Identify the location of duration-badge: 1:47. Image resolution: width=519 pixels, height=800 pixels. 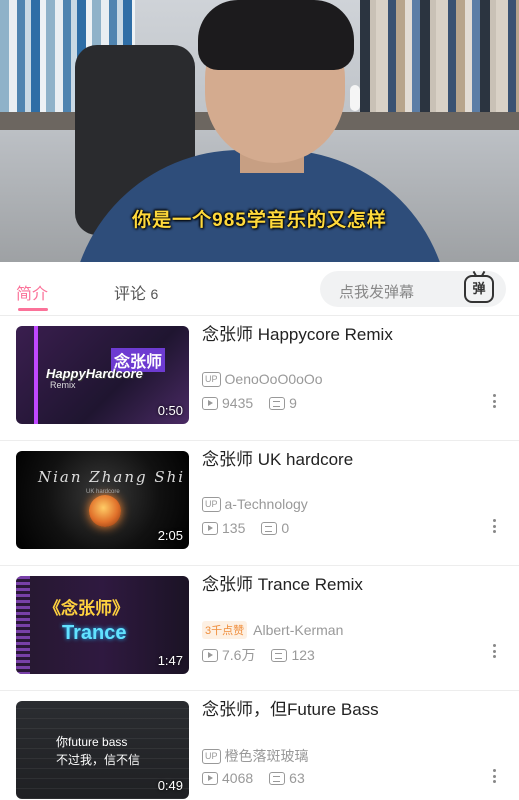
(170, 660).